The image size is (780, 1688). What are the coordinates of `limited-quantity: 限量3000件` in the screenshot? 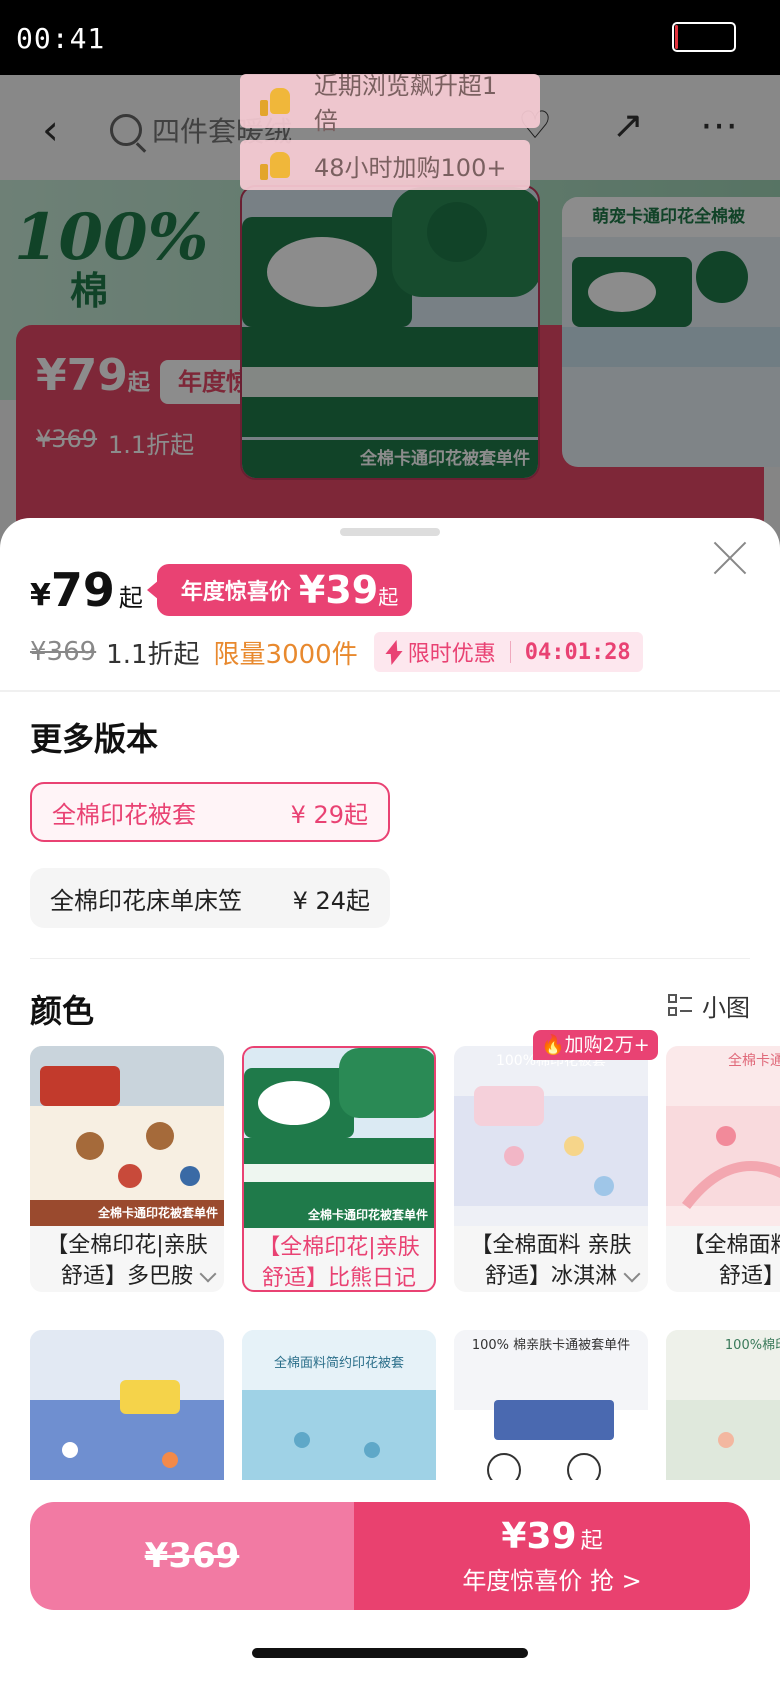 It's located at (285, 654).